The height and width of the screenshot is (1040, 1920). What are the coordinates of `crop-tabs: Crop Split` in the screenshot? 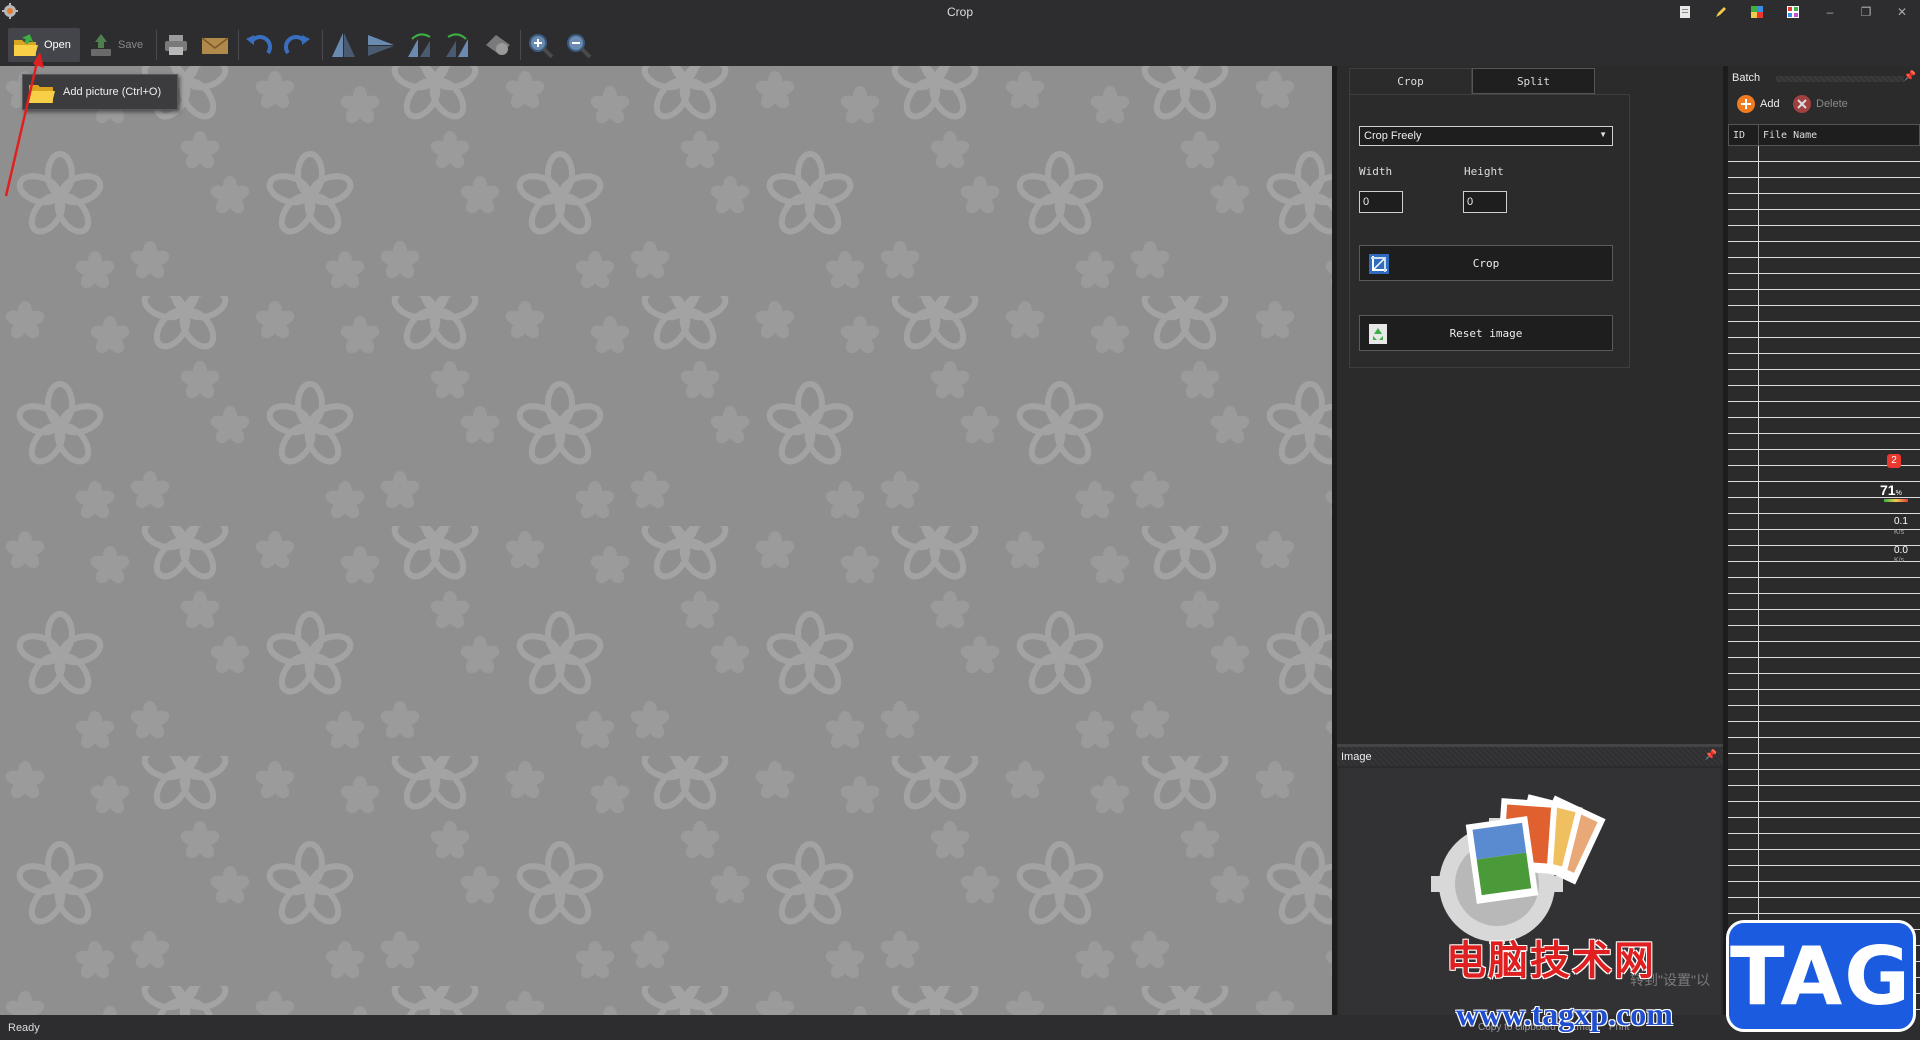 It's located at (1472, 81).